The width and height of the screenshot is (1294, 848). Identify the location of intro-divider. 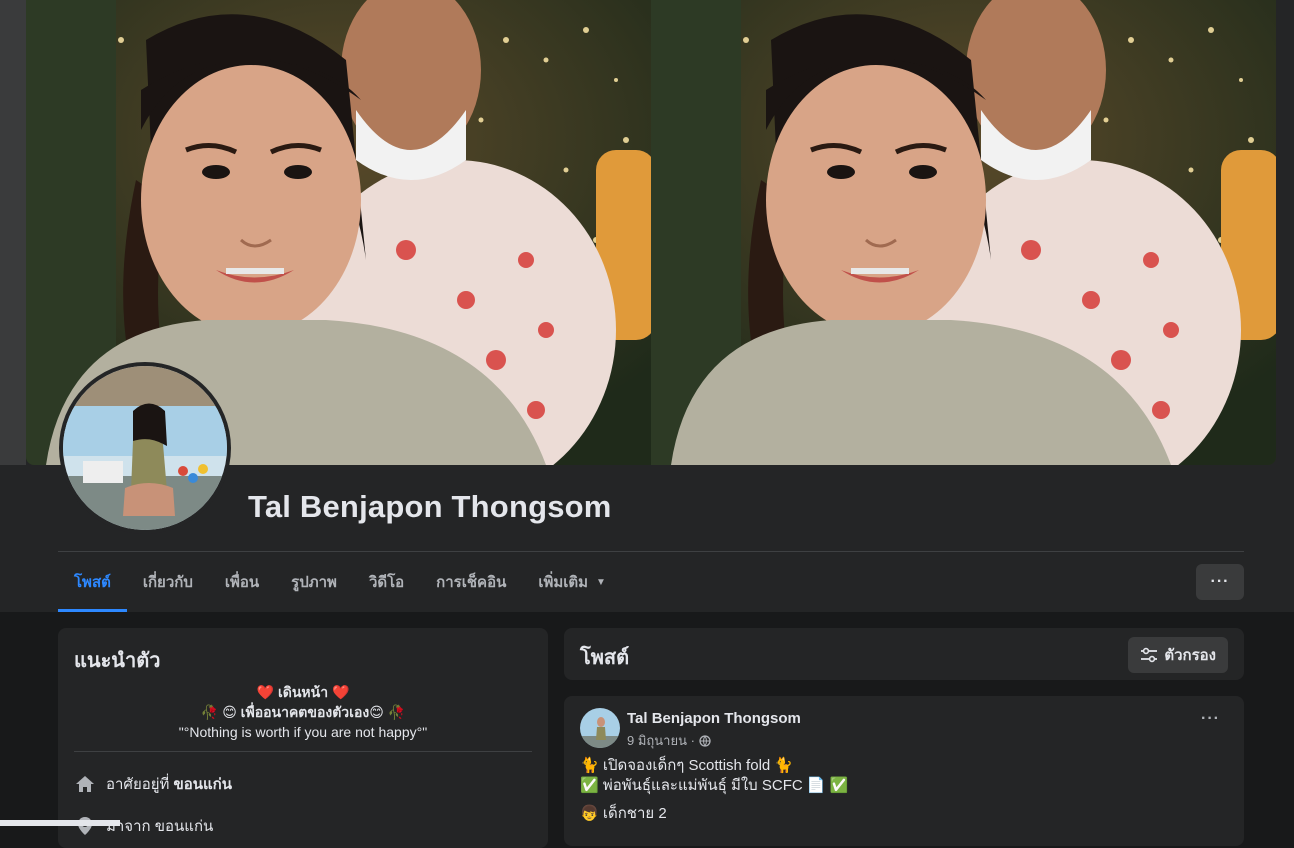
(303, 751).